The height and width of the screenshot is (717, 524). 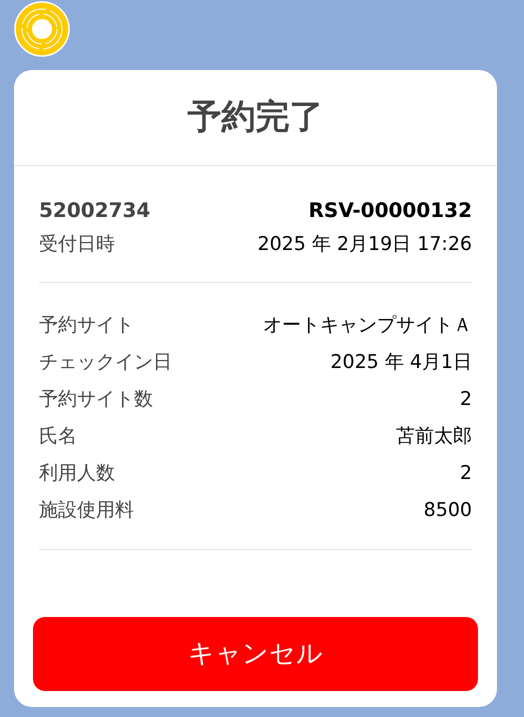 What do you see at coordinates (401, 363) in the screenshot?
I see `detail-value: 2025 年 4月1日` at bounding box center [401, 363].